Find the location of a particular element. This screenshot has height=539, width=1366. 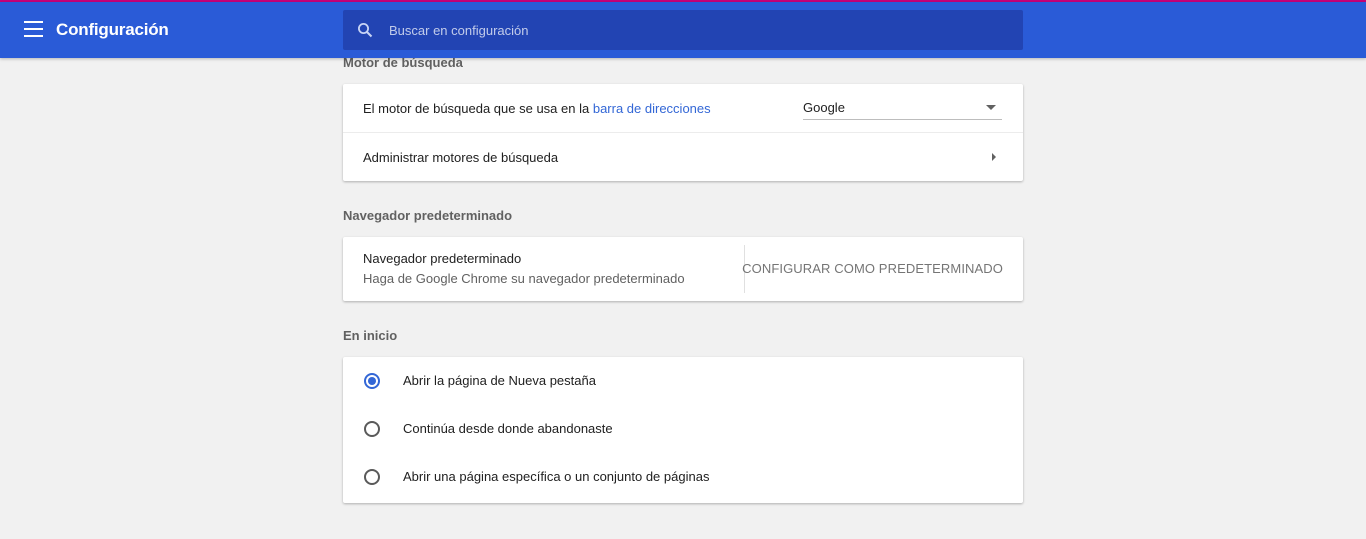

set-default-button: CONFIGURAR COMO PREDETERMINADO is located at coordinates (872, 268).